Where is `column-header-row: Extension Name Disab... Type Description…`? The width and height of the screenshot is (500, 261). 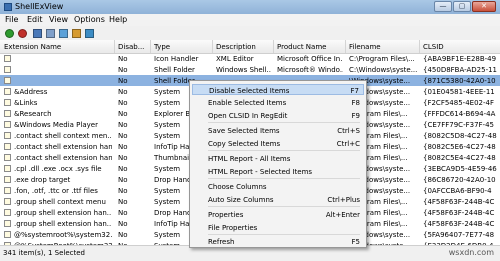
column-header-row: Extension Name Disab... Type Description… is located at coordinates (250, 47).